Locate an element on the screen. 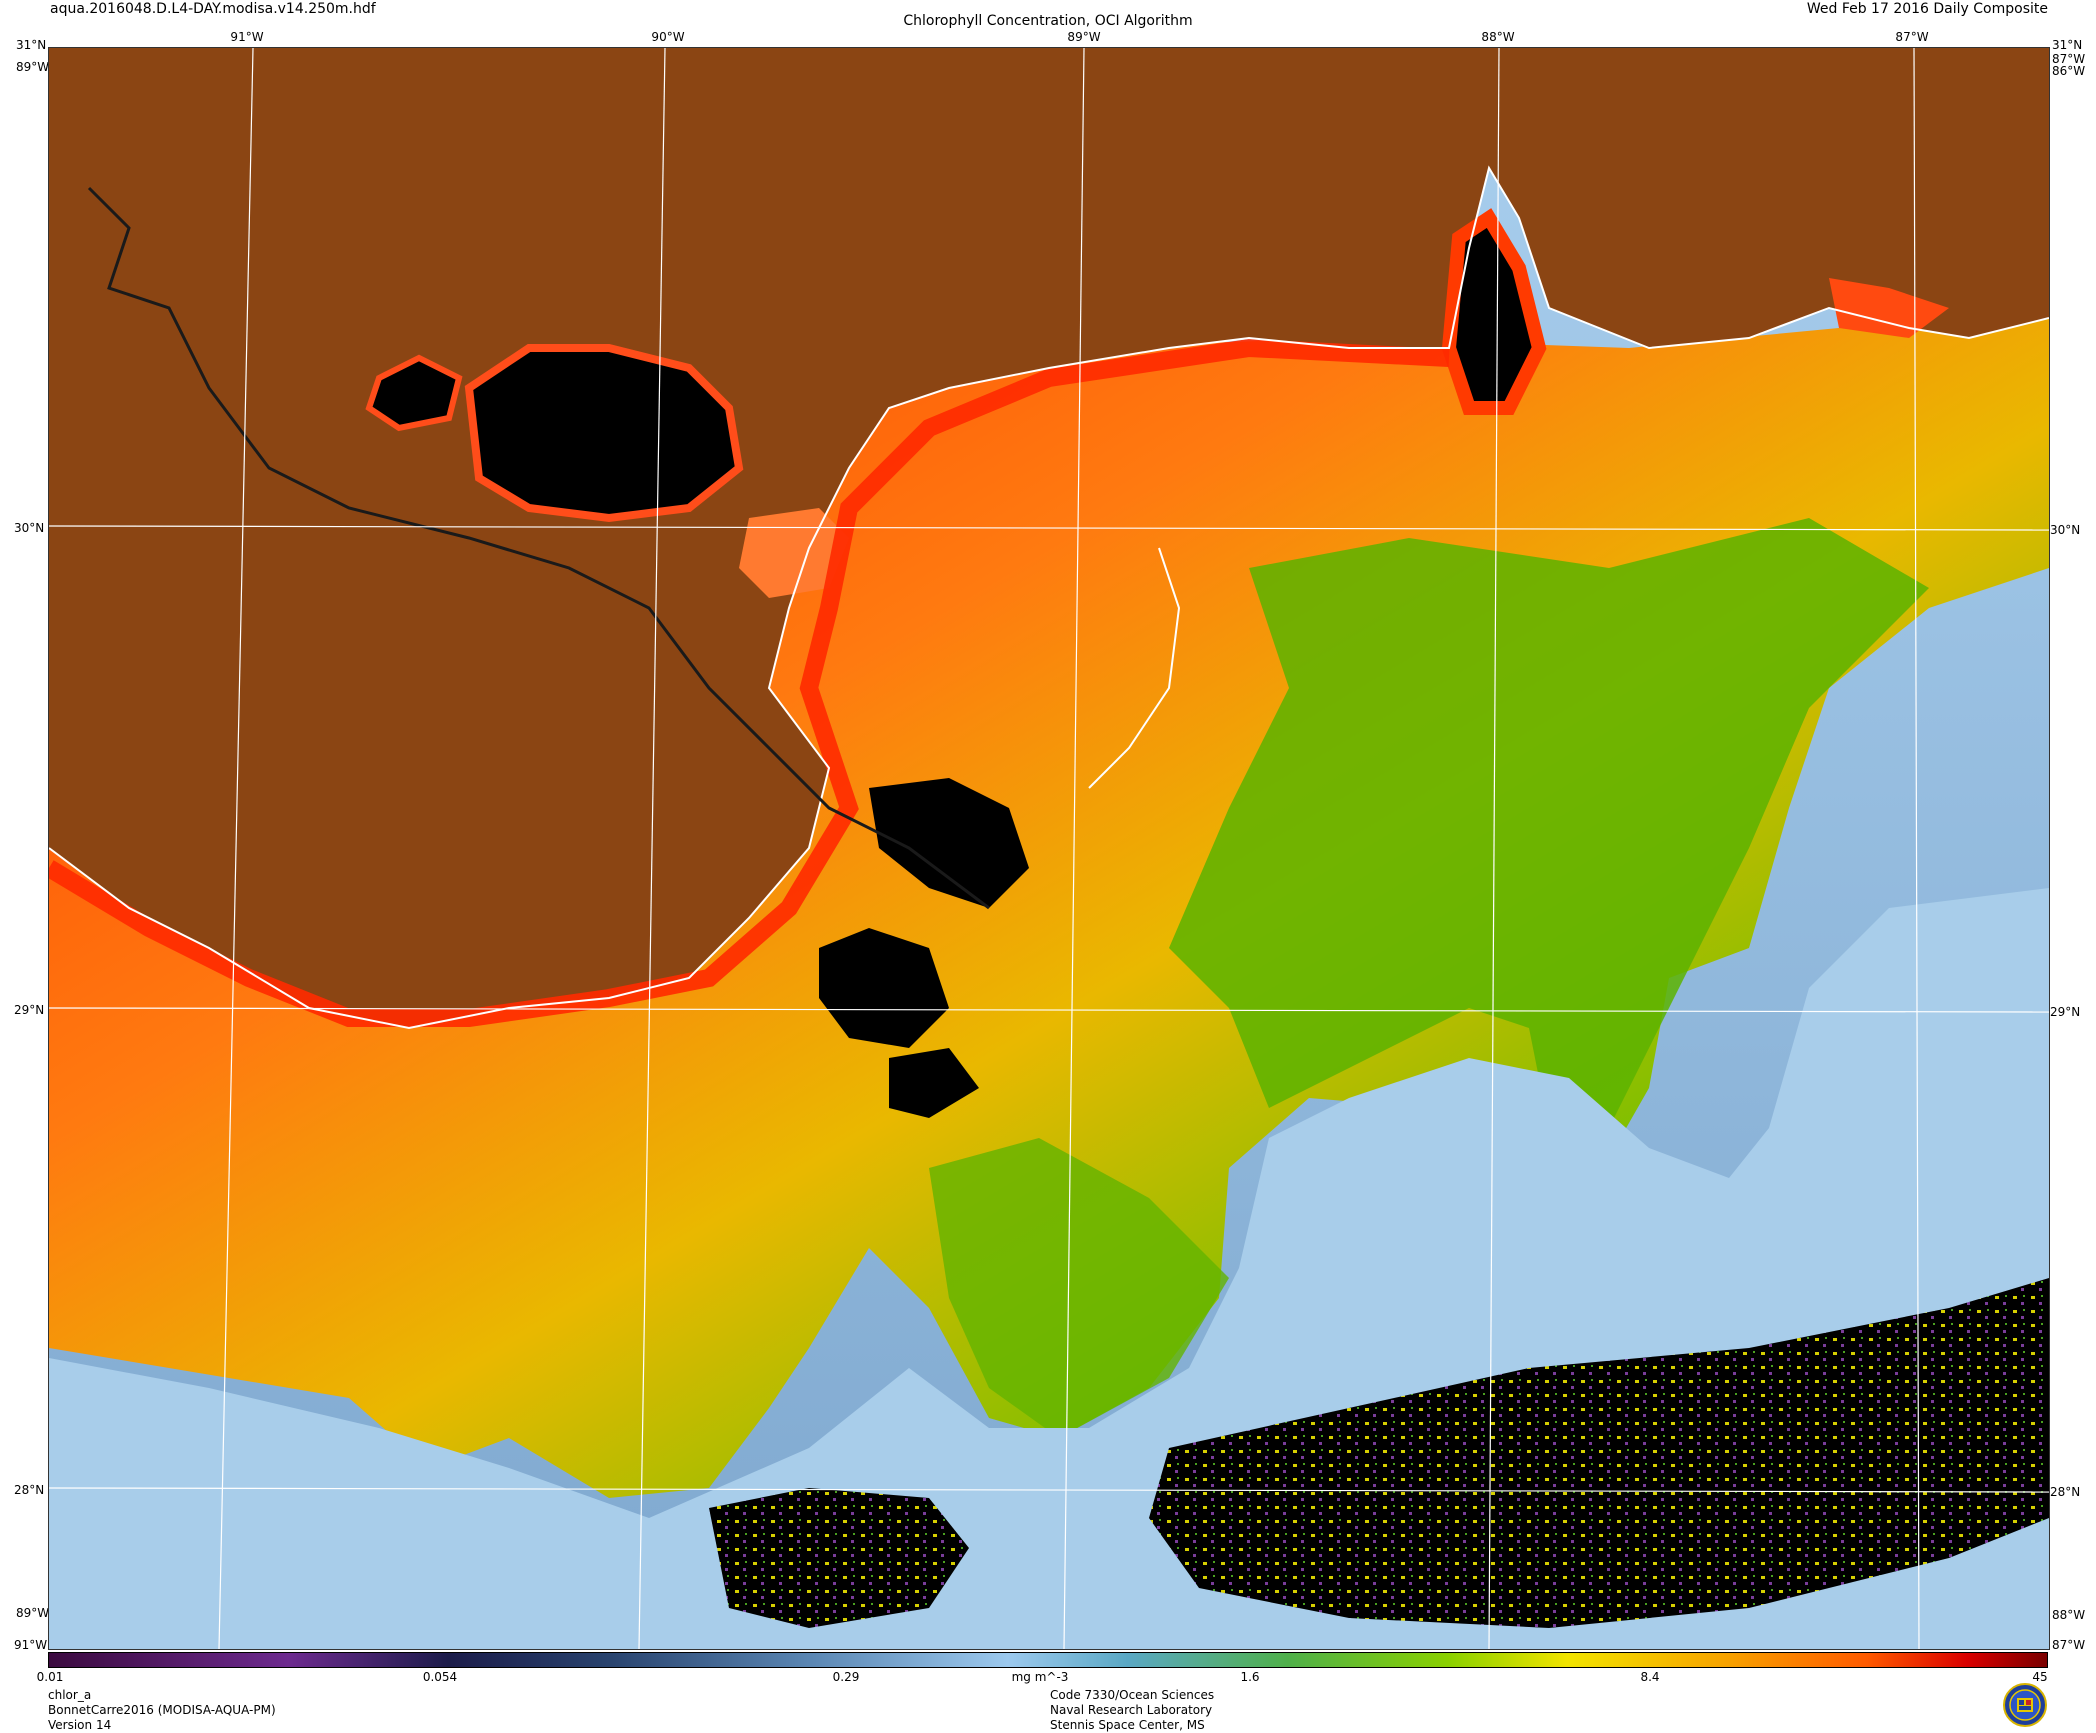 This screenshot has height=1733, width=2096. colorbar-unit: mg m^-3 is located at coordinates (1040, 1677).